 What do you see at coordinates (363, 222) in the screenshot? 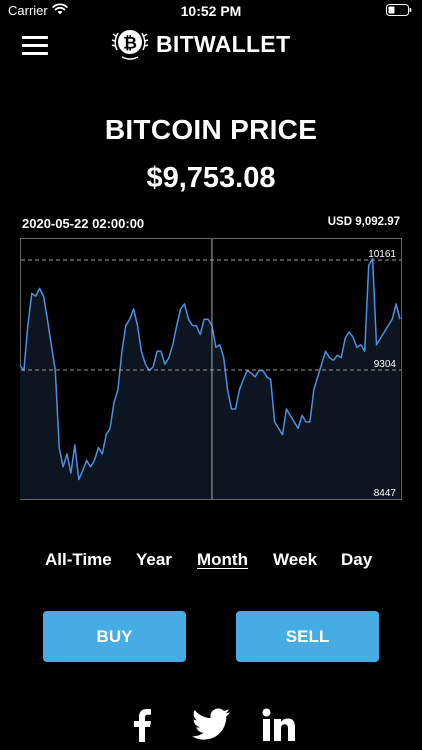
I see `chart-hover-value: USD 9,092.97` at bounding box center [363, 222].